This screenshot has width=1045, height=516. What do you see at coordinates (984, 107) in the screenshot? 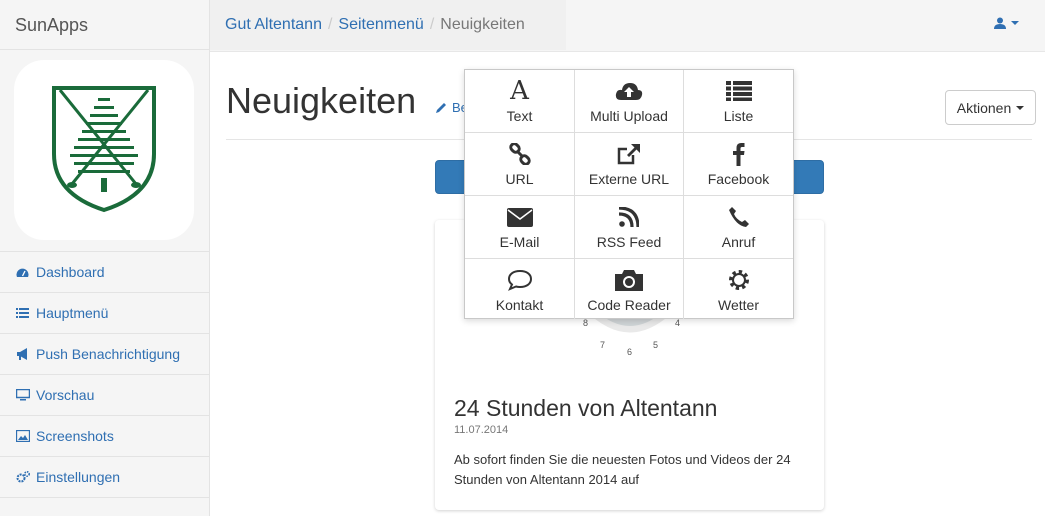
I see `actions-label: Aktionen` at bounding box center [984, 107].